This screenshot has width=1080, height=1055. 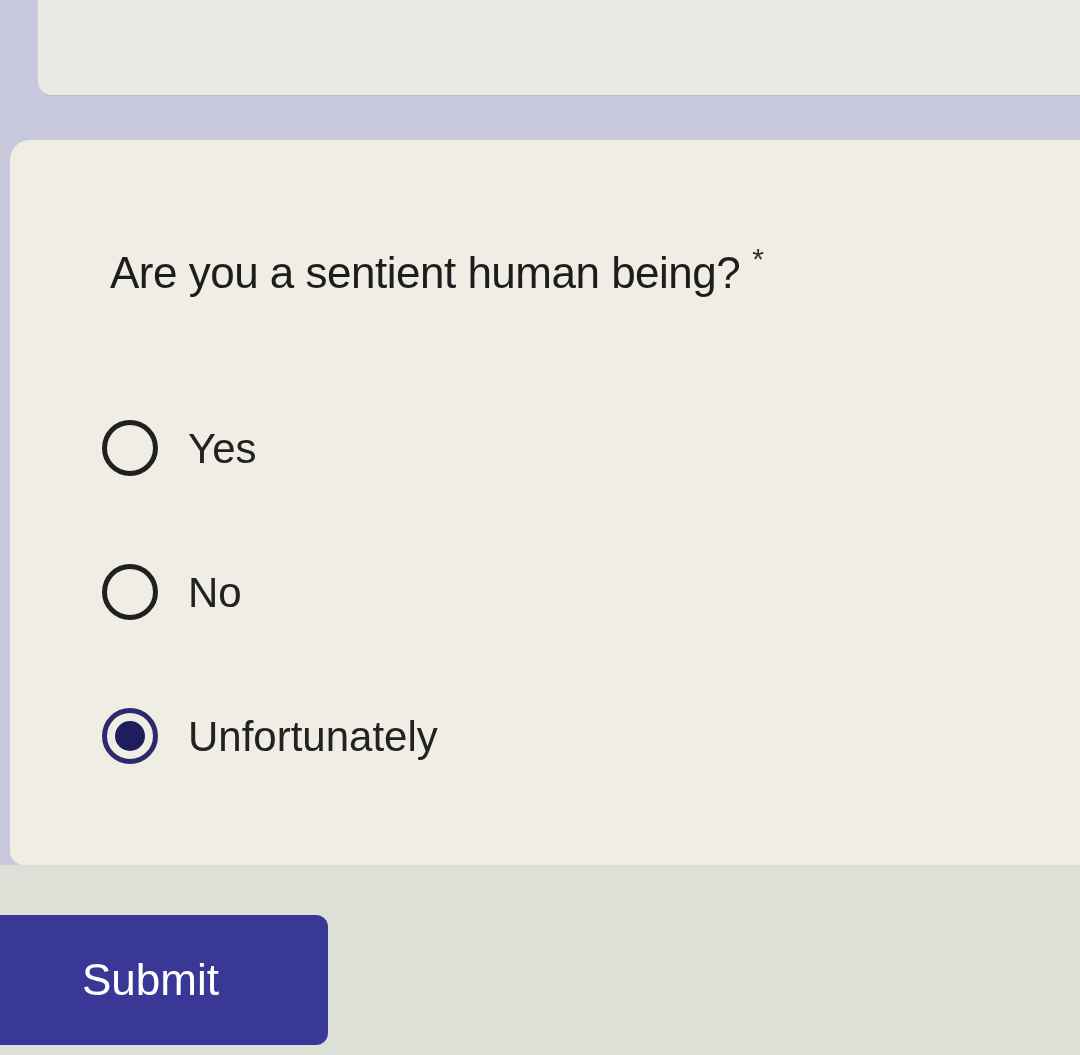 What do you see at coordinates (758, 259) in the screenshot?
I see `required-mark: *` at bounding box center [758, 259].